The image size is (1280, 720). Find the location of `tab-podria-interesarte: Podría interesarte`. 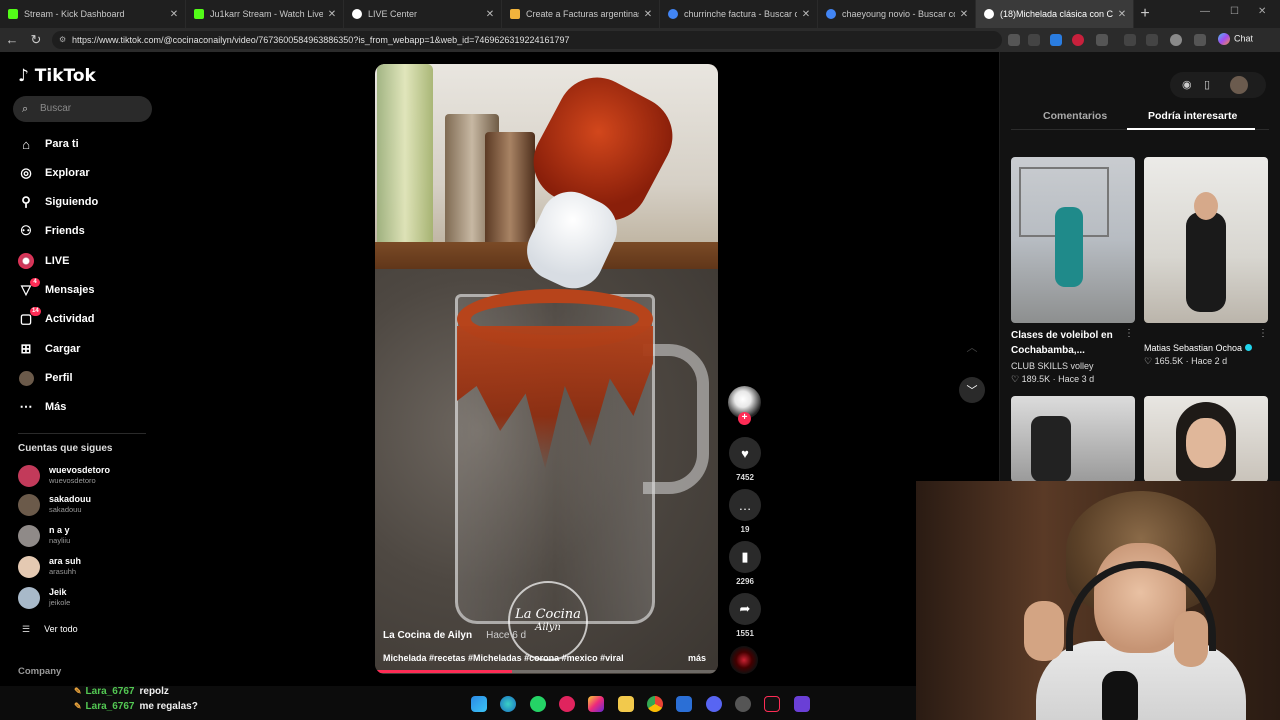

tab-podria-interesarte: Podría interesarte is located at coordinates (1192, 116).